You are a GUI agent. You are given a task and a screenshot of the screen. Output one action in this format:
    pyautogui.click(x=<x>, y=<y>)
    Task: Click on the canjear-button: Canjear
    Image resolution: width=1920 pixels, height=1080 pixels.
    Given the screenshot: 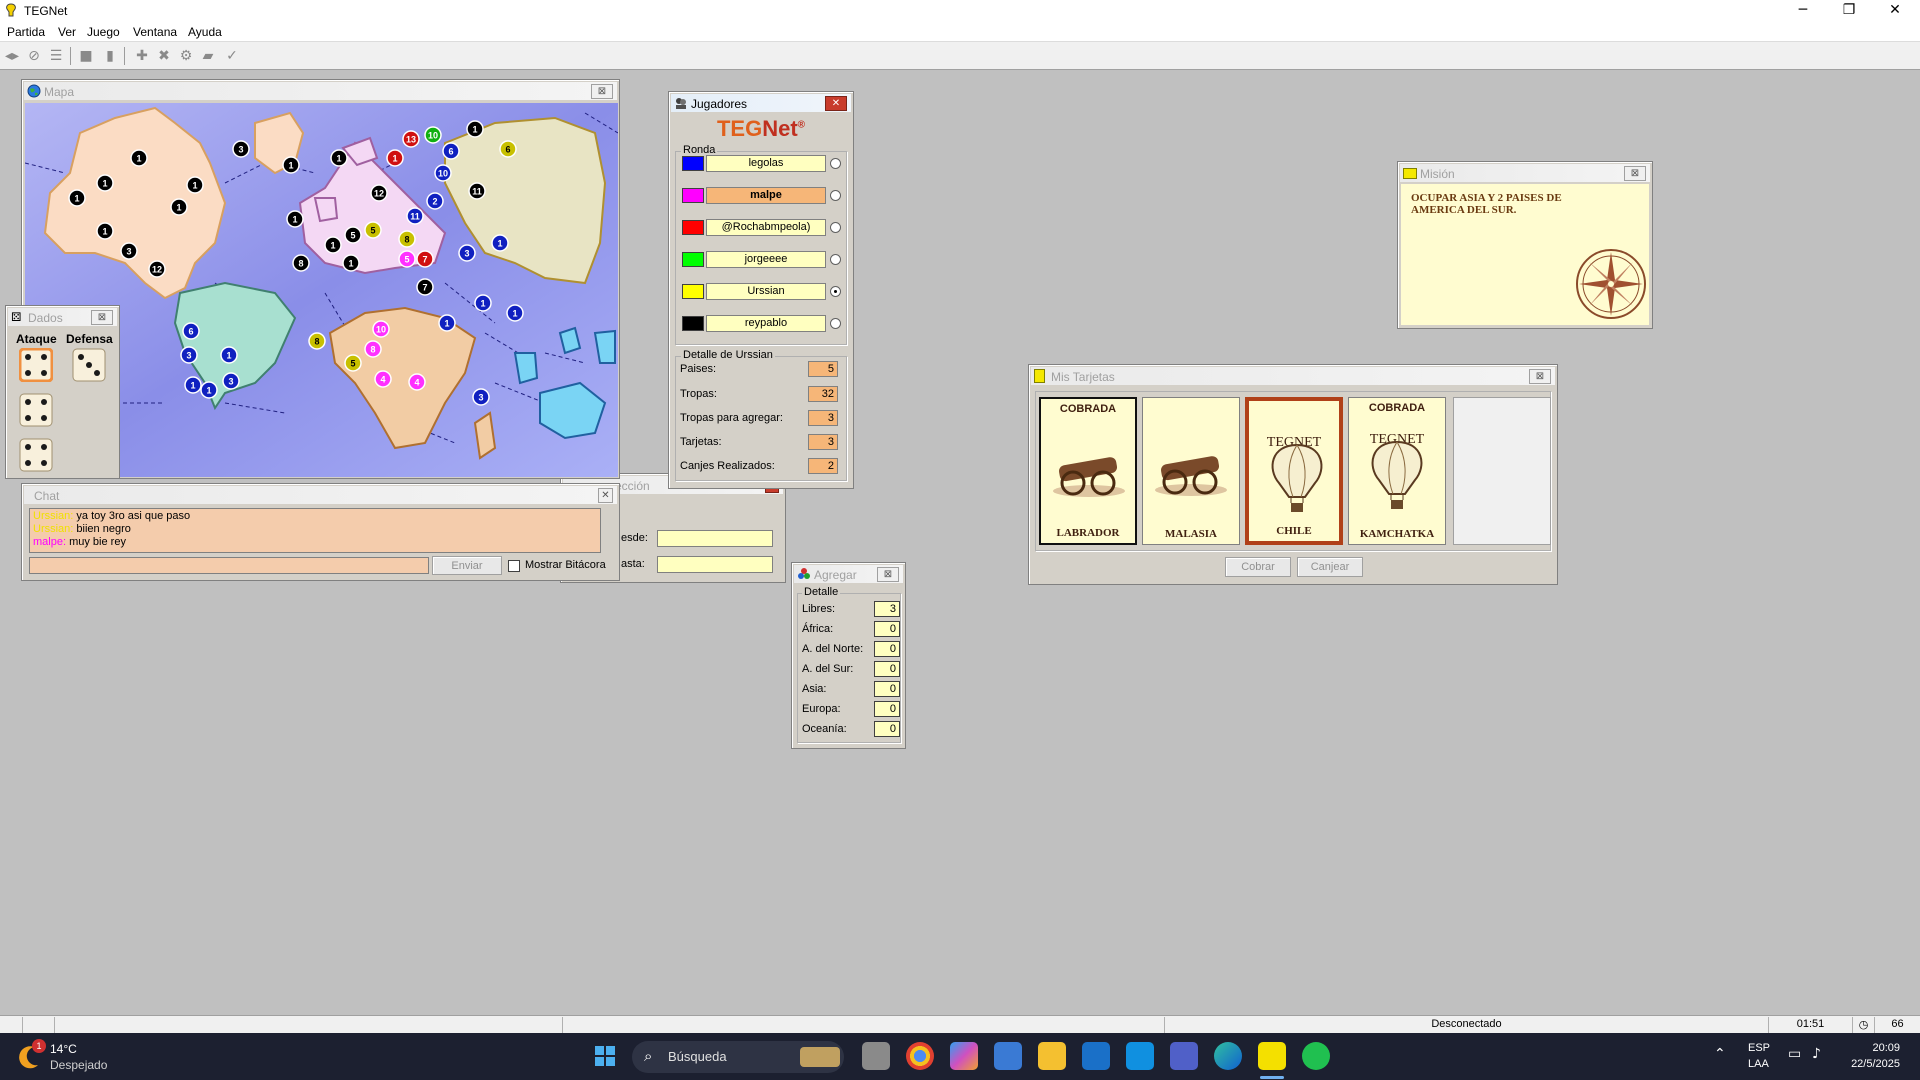 What is the action you would take?
    pyautogui.click(x=1330, y=567)
    